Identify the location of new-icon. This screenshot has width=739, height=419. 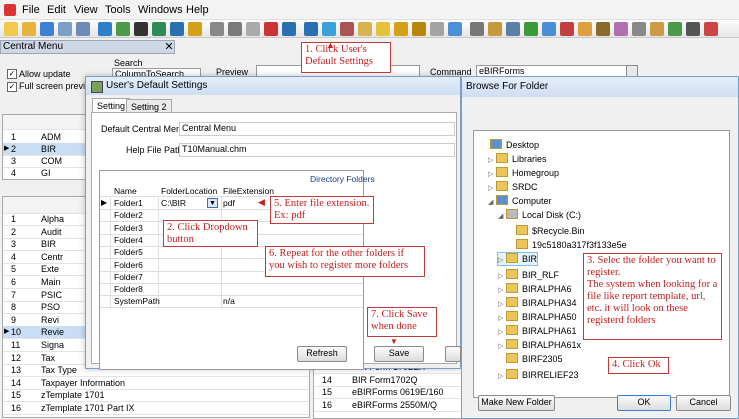
(11, 29).